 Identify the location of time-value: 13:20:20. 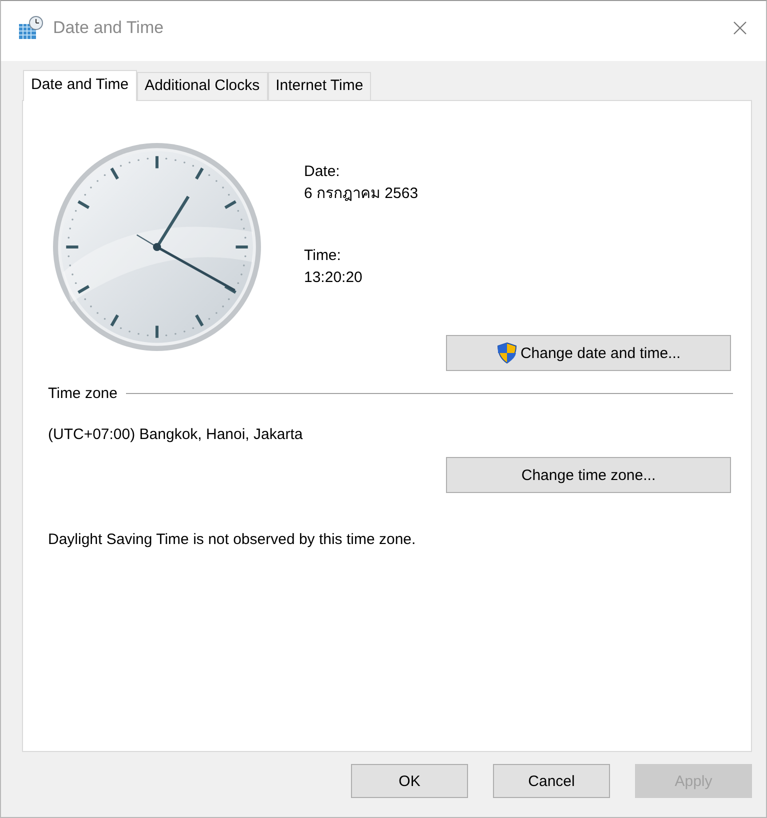
(334, 278).